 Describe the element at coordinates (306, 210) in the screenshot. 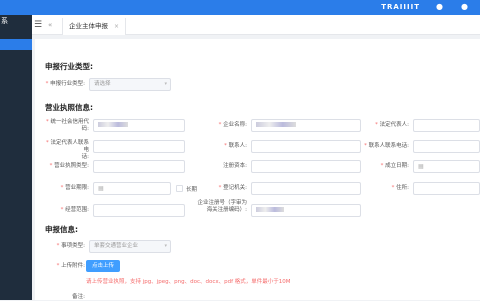

I see `reg-no-input` at that location.